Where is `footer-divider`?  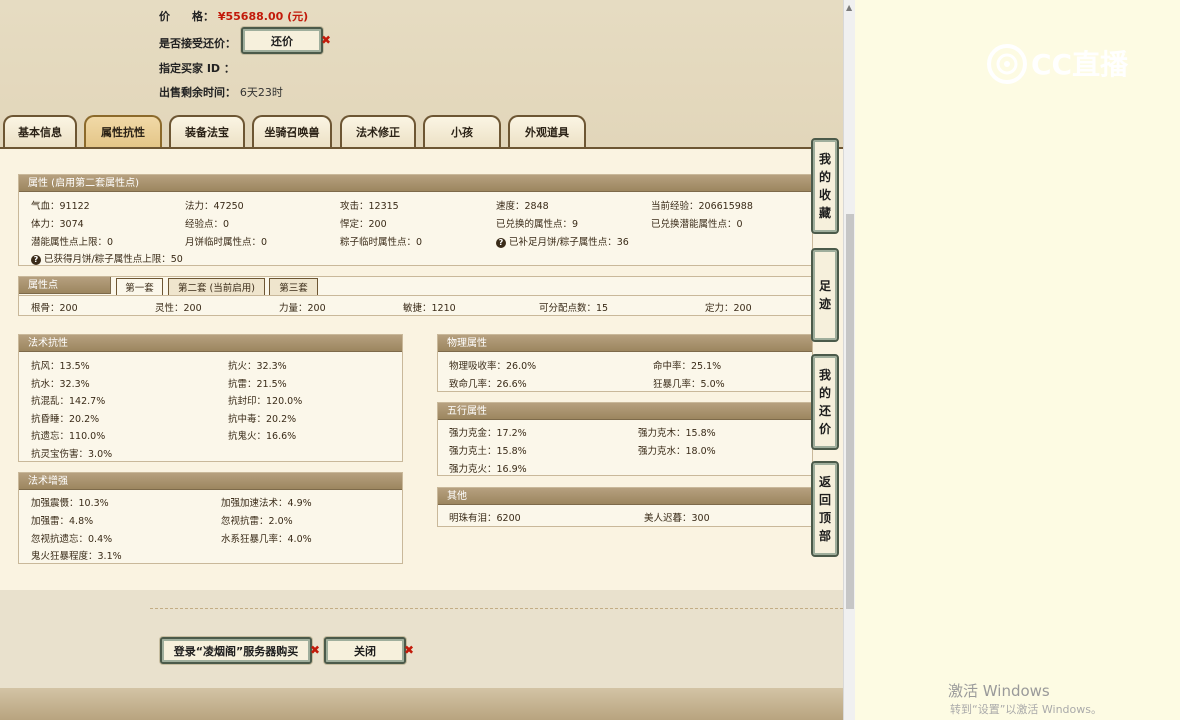
footer-divider is located at coordinates (496, 608).